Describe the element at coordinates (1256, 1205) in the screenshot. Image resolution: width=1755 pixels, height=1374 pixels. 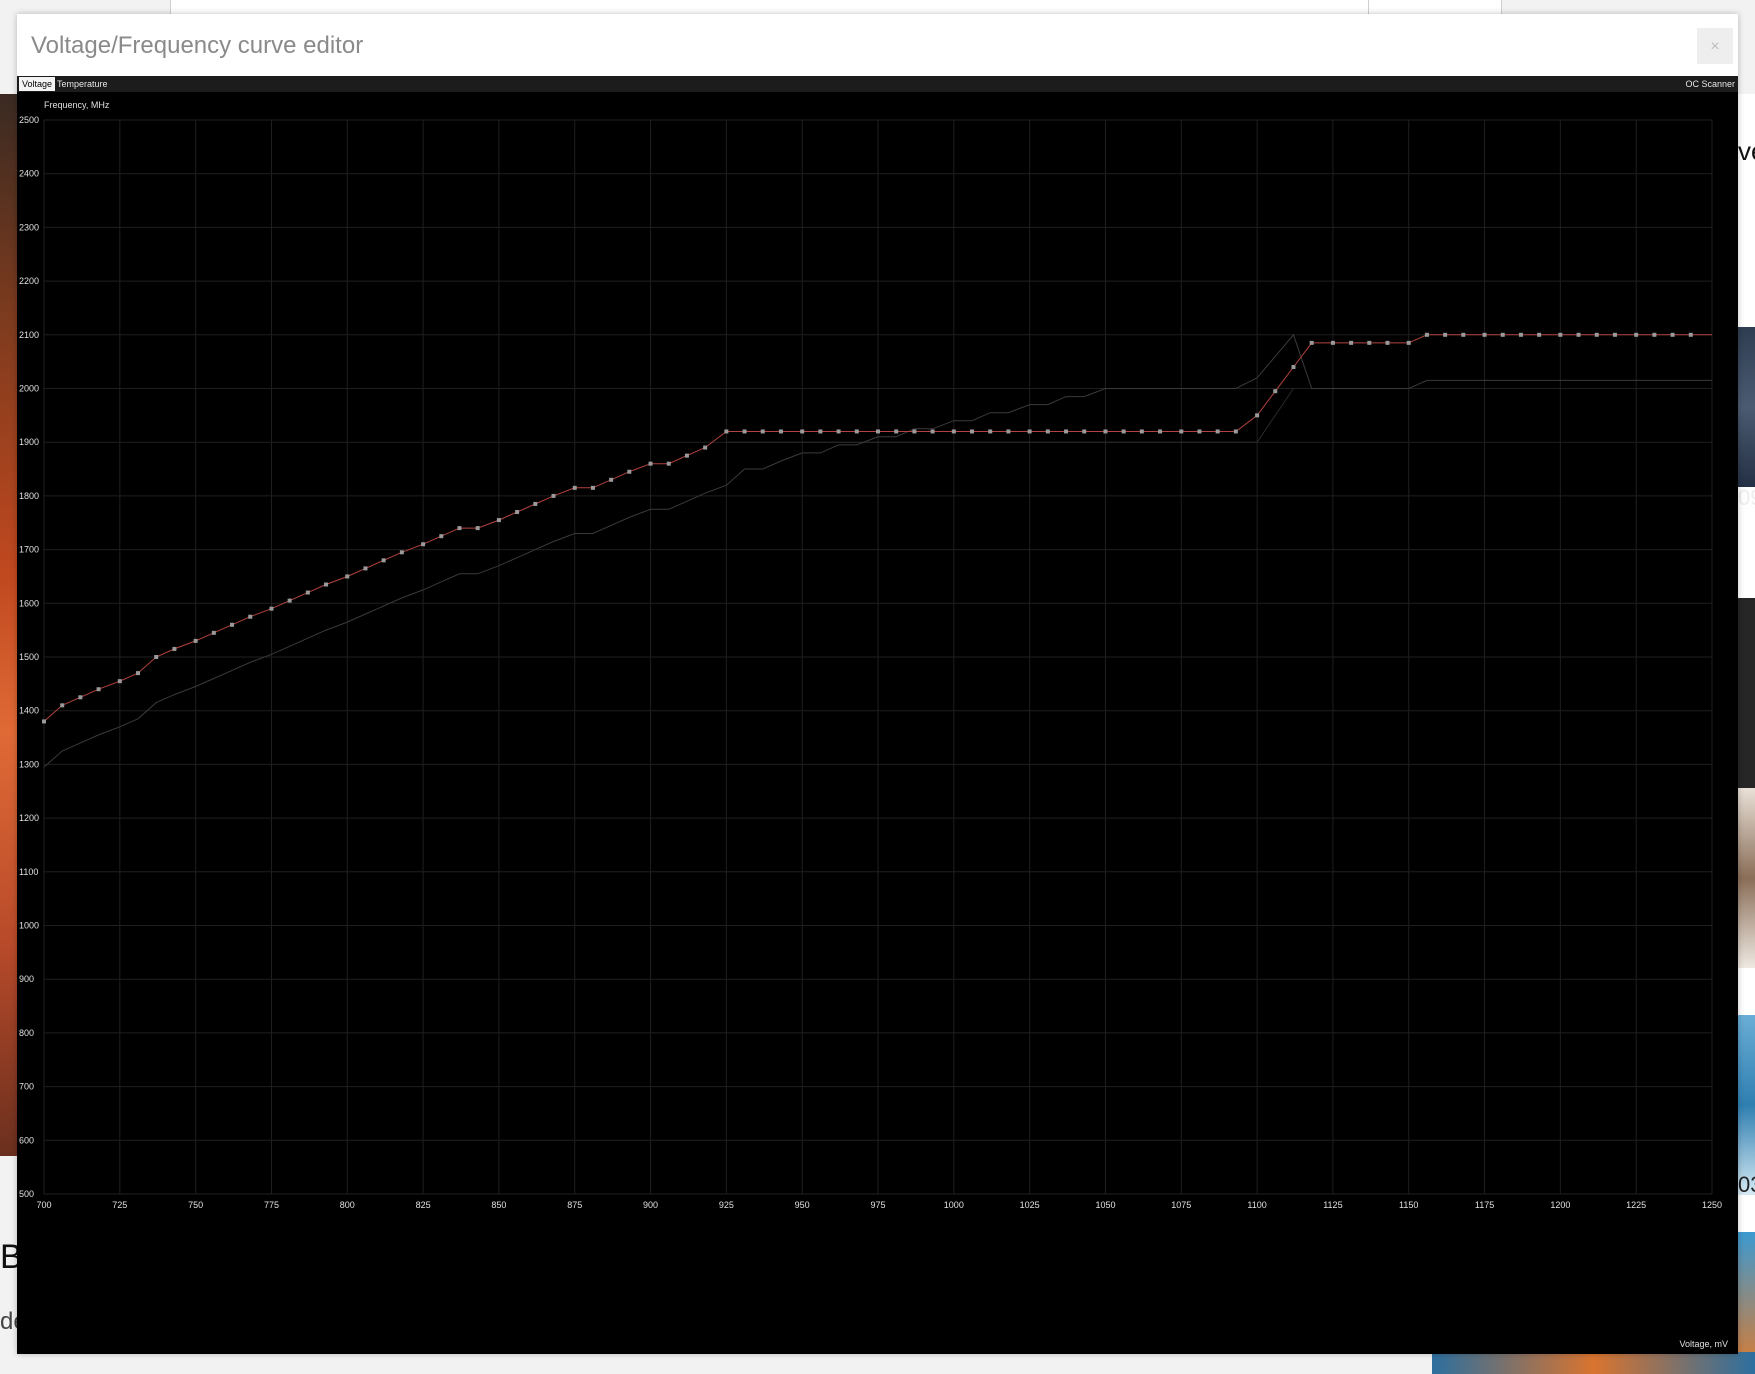
I see `x-tick-label: 1100` at that location.